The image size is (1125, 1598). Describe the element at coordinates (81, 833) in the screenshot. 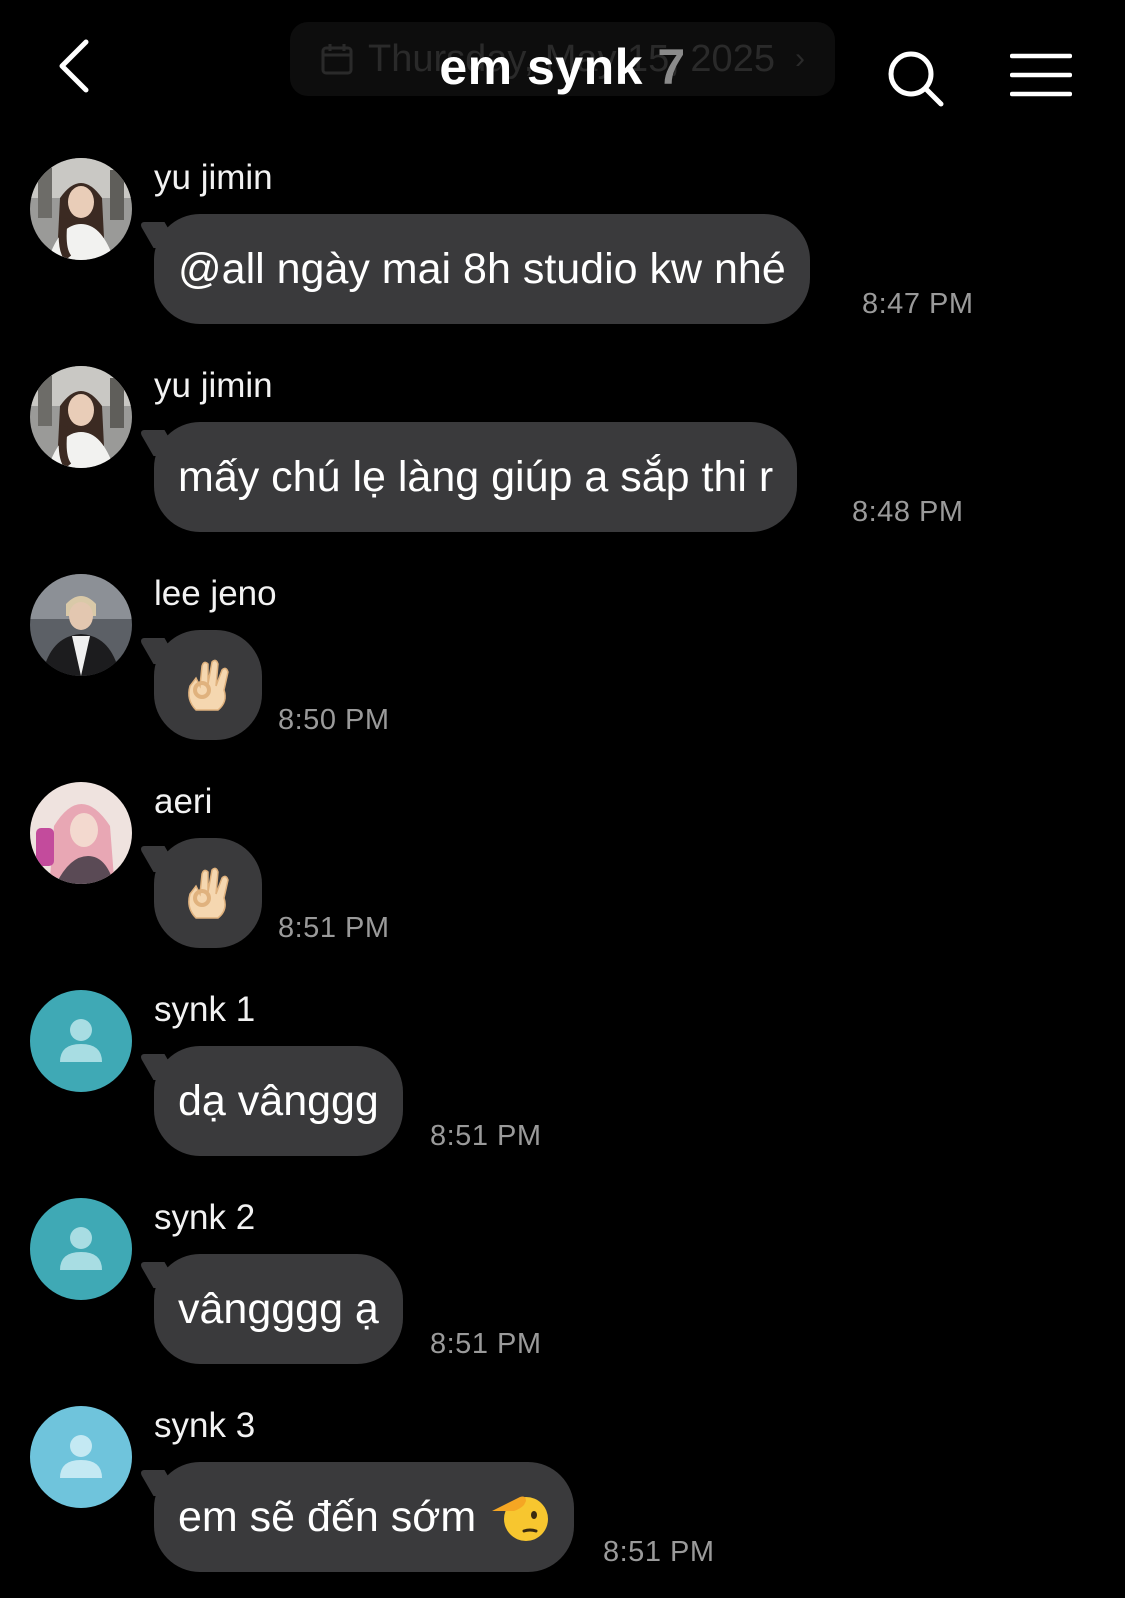

I see `avatar-aeri` at that location.